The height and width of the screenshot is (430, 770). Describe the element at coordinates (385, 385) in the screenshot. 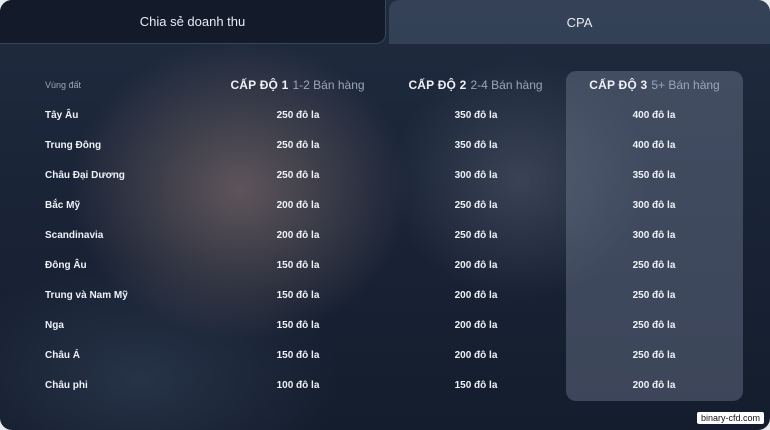

I see `table-row: Châu phi 100 đô la 150 đô la 200 đô la` at that location.